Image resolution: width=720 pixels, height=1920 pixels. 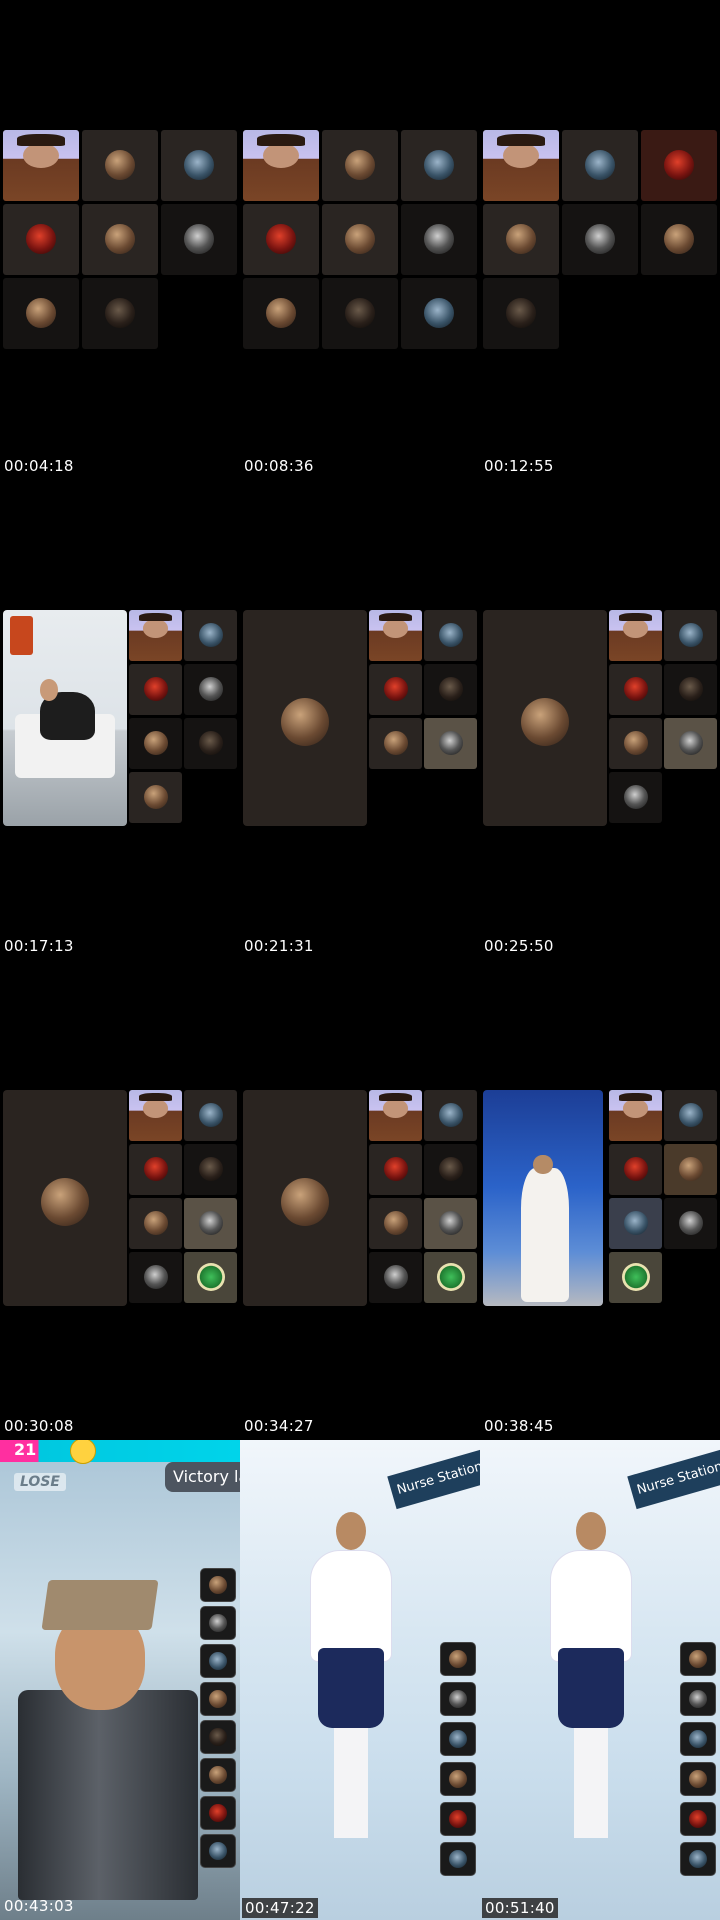 I want to click on timestamp: 00:30:08, so click(x=39, y=1426).